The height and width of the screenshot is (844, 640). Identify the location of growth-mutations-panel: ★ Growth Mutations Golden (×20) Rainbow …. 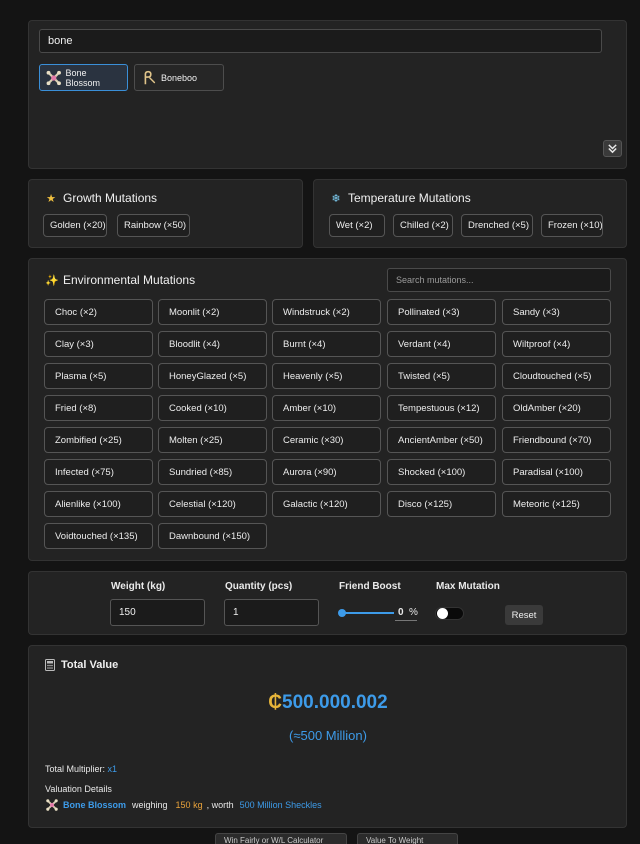
(165, 213).